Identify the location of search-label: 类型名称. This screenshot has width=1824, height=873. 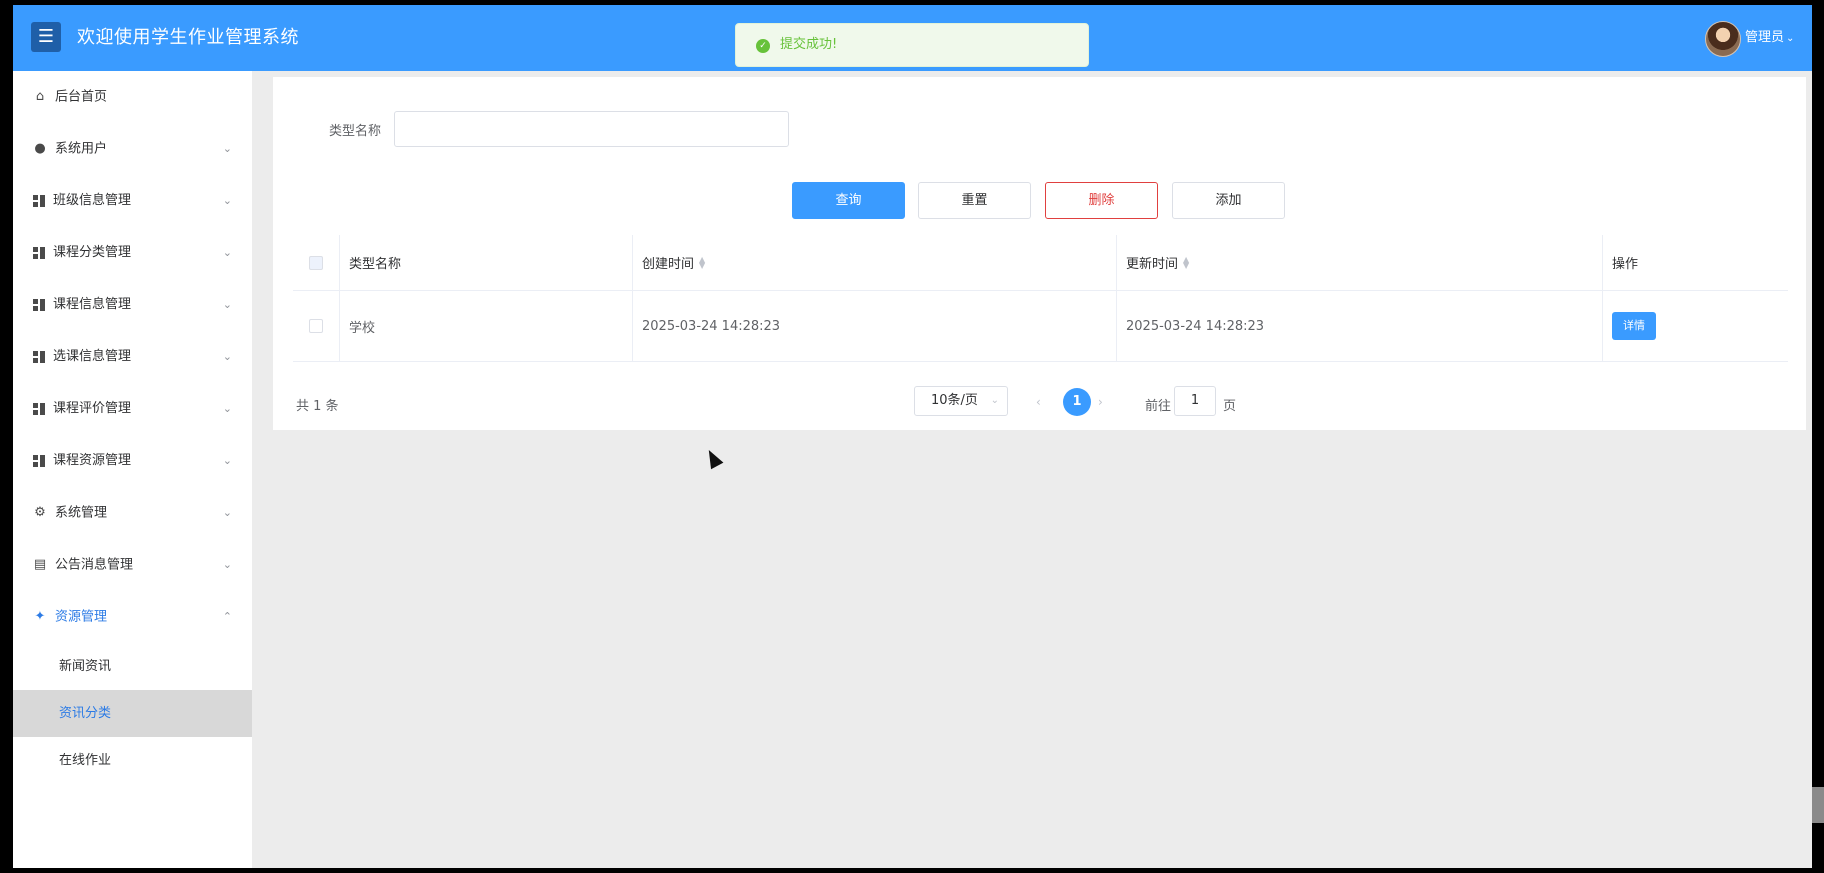
(355, 131).